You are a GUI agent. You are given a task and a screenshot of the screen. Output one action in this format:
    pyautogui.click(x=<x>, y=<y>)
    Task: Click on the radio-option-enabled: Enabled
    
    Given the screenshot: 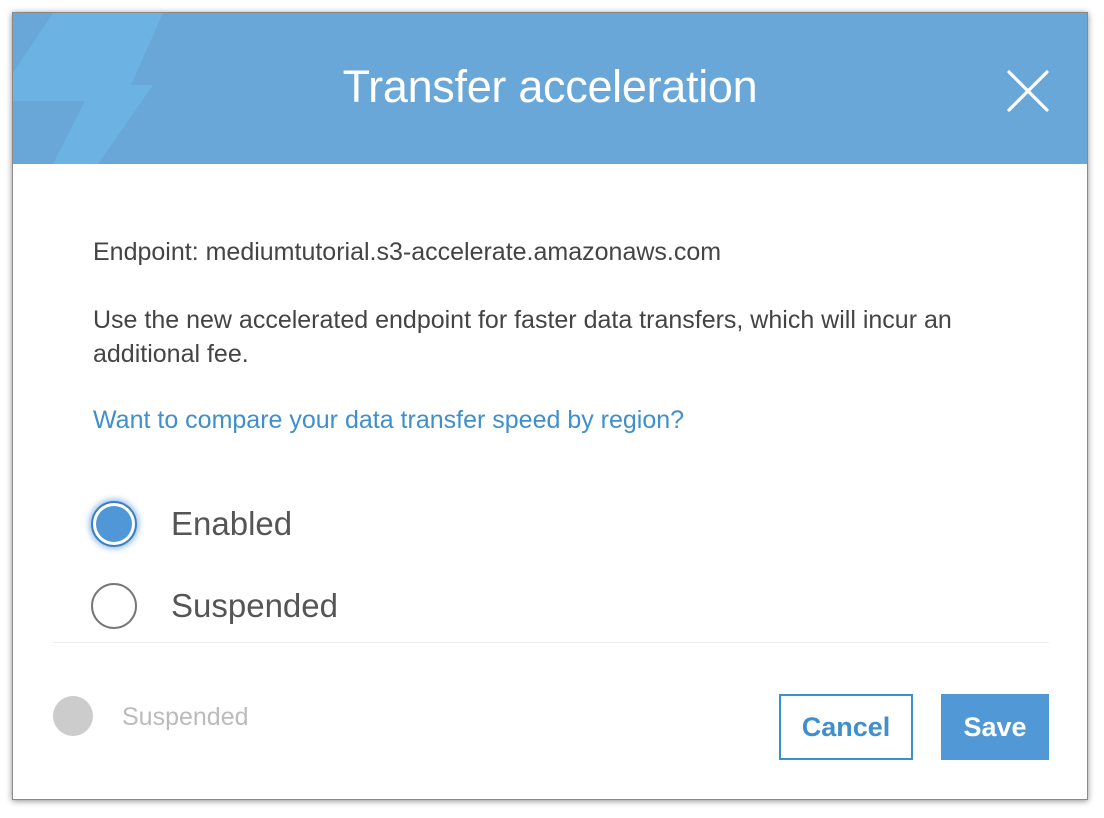 What is the action you would take?
    pyautogui.click(x=191, y=524)
    